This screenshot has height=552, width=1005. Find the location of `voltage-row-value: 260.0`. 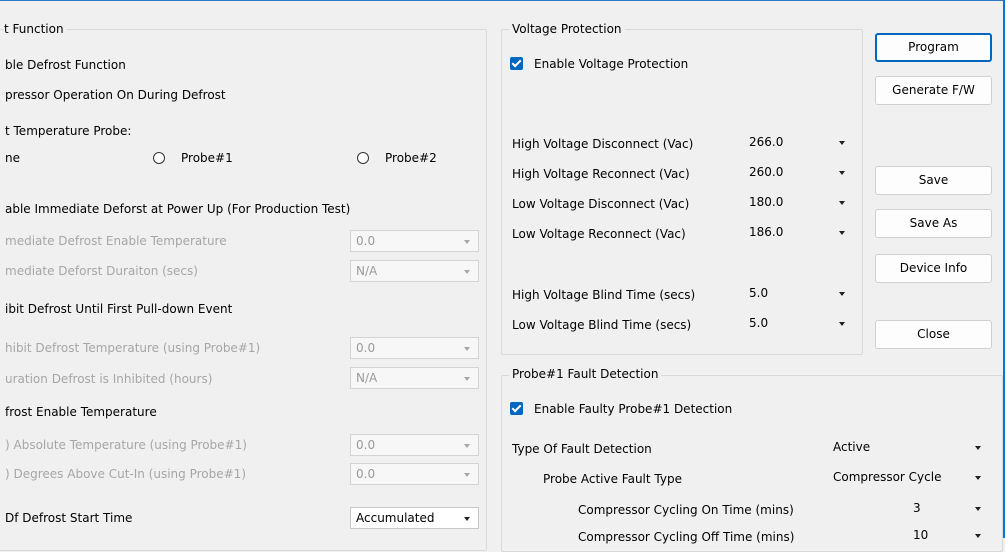

voltage-row-value: 260.0 is located at coordinates (766, 172).